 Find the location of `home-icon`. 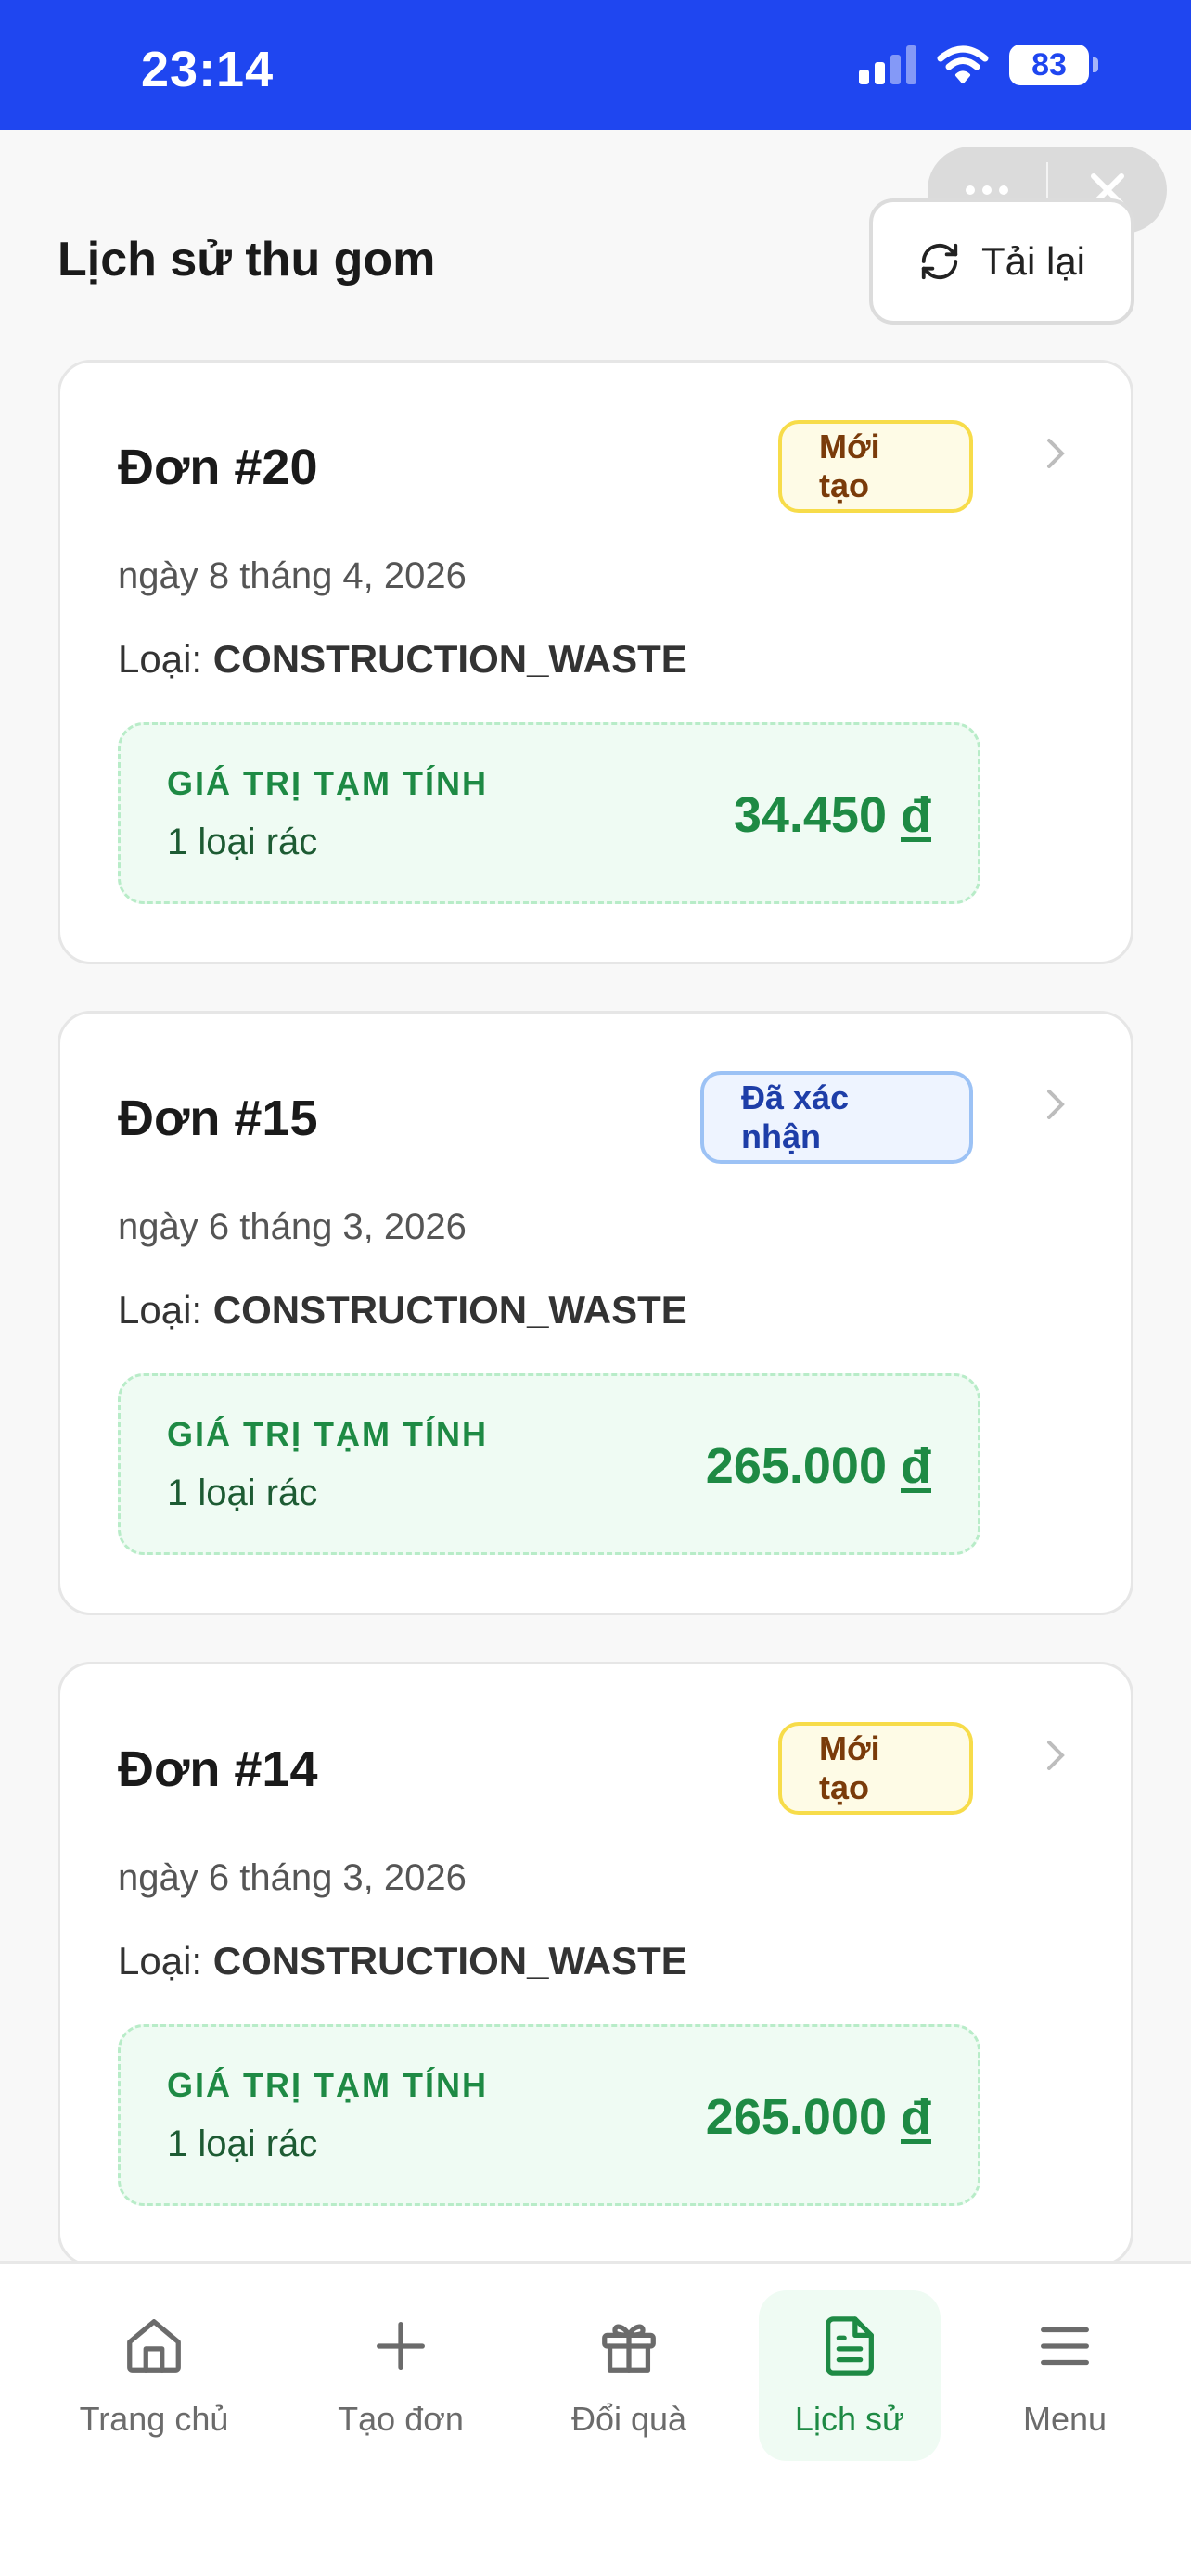

home-icon is located at coordinates (154, 2346).